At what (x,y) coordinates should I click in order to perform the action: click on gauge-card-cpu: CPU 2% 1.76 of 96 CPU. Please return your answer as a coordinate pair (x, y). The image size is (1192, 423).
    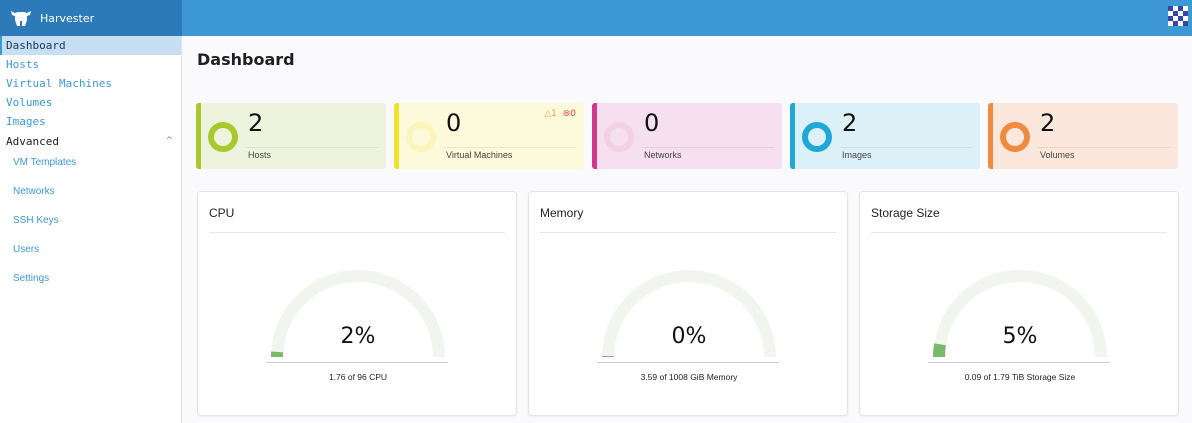
    Looking at the image, I should click on (357, 303).